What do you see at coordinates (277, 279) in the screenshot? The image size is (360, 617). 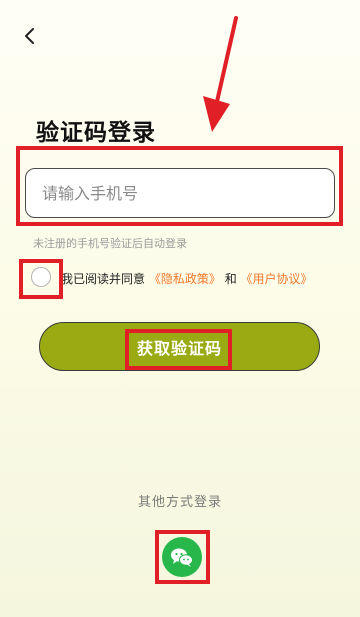 I see `user-agreement-link: 《用户协议》` at bounding box center [277, 279].